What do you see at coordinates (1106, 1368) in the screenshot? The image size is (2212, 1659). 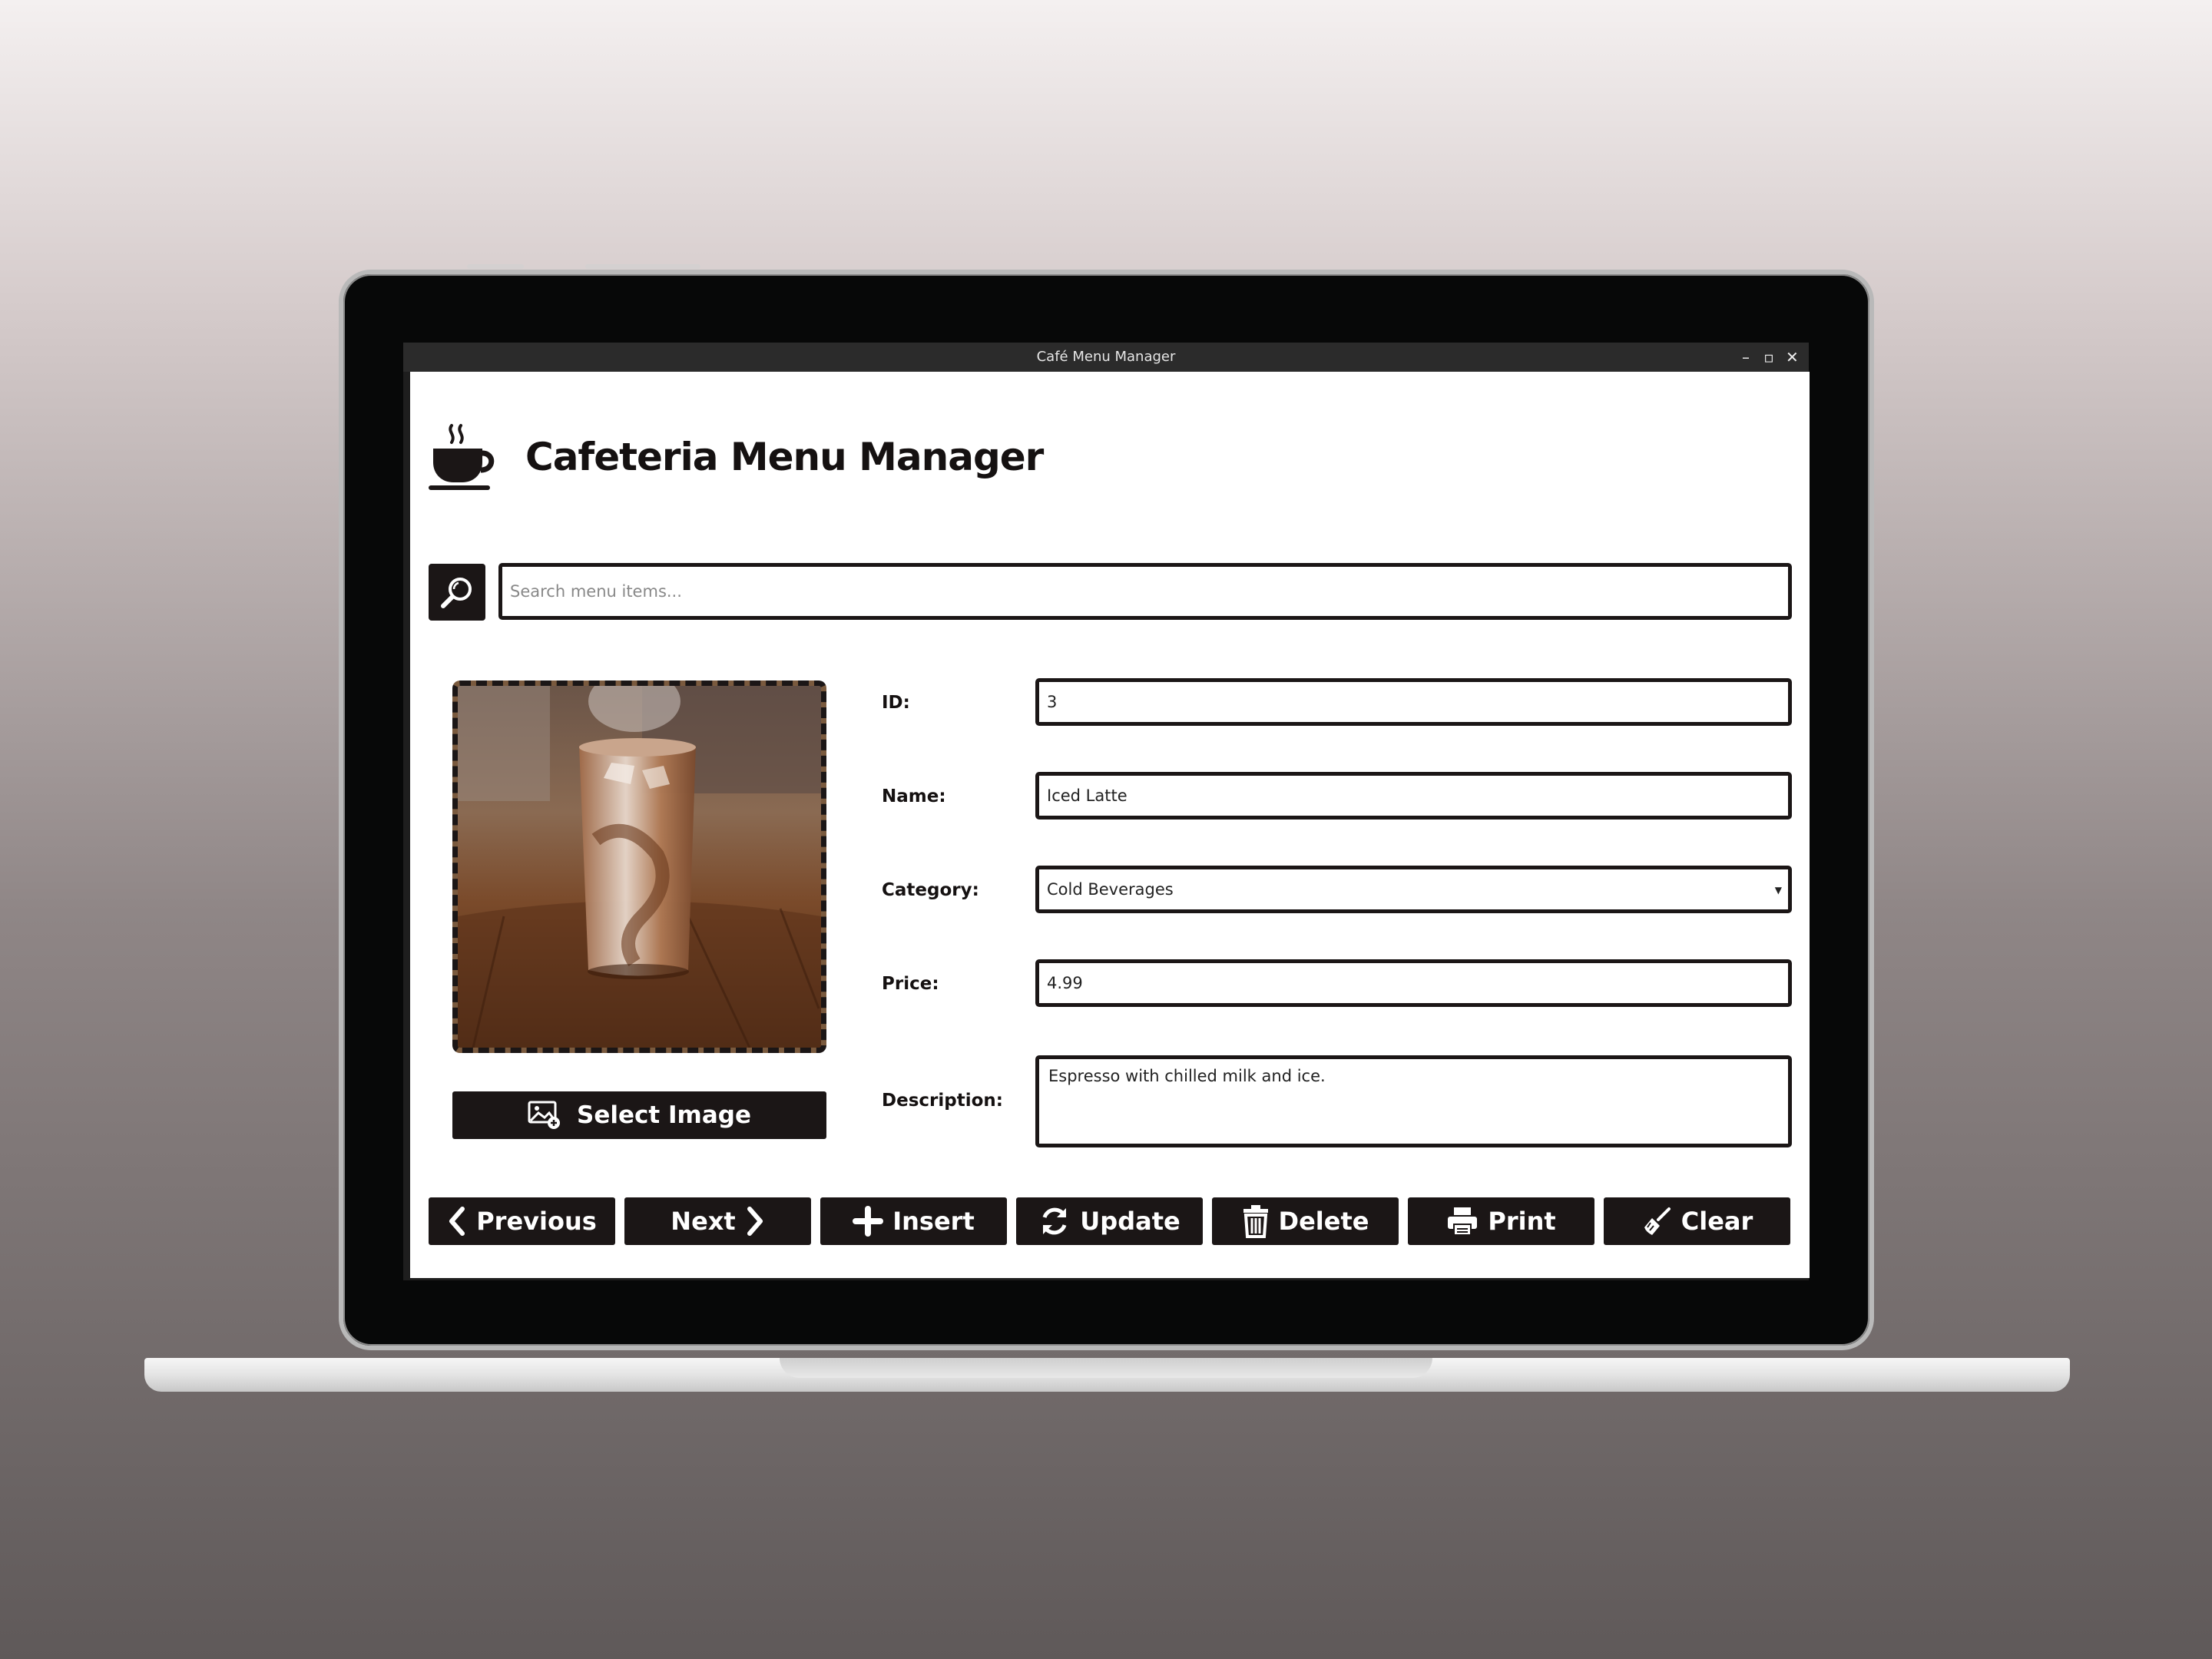 I see `laptop-notch` at bounding box center [1106, 1368].